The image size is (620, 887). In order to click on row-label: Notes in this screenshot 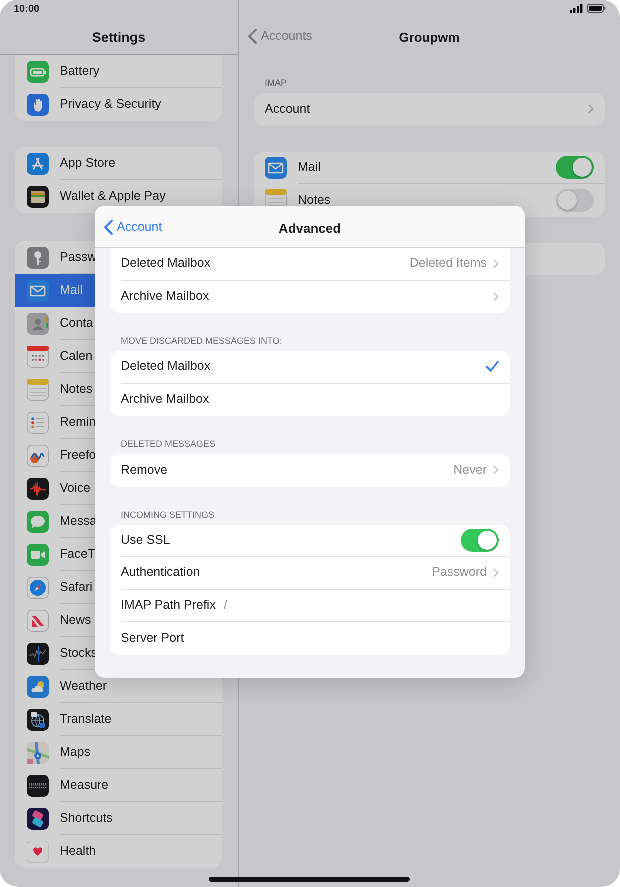, I will do `click(315, 200)`.